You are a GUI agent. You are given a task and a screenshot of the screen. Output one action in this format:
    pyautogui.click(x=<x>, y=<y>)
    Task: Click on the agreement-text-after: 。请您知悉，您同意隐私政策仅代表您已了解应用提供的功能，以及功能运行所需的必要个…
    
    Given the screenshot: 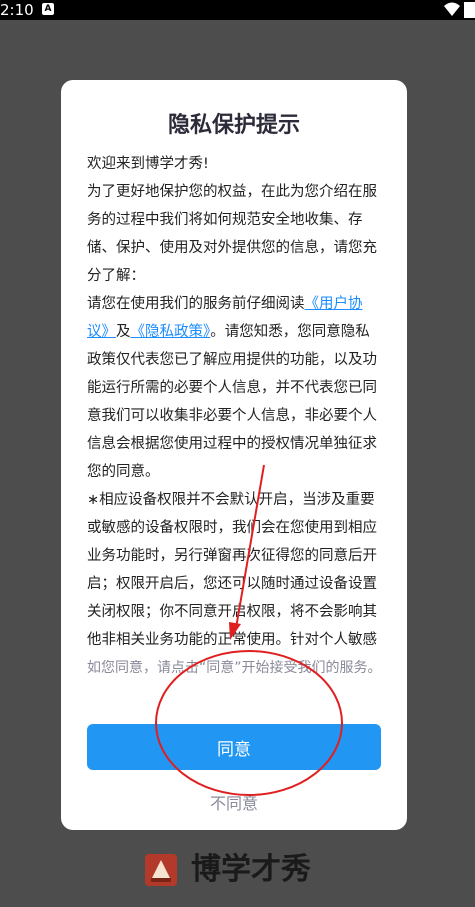 What is the action you would take?
    pyautogui.click(x=232, y=402)
    